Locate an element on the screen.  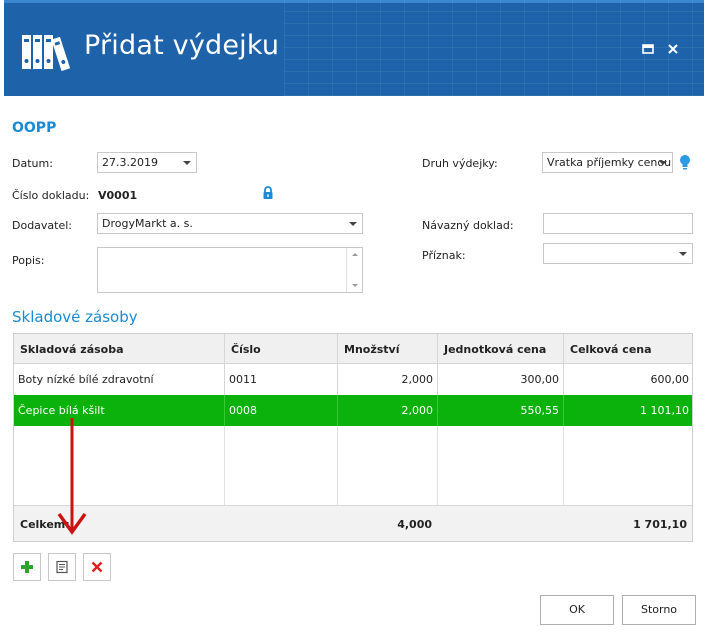
stock-section-title: Skladové zásoby is located at coordinates (75, 317).